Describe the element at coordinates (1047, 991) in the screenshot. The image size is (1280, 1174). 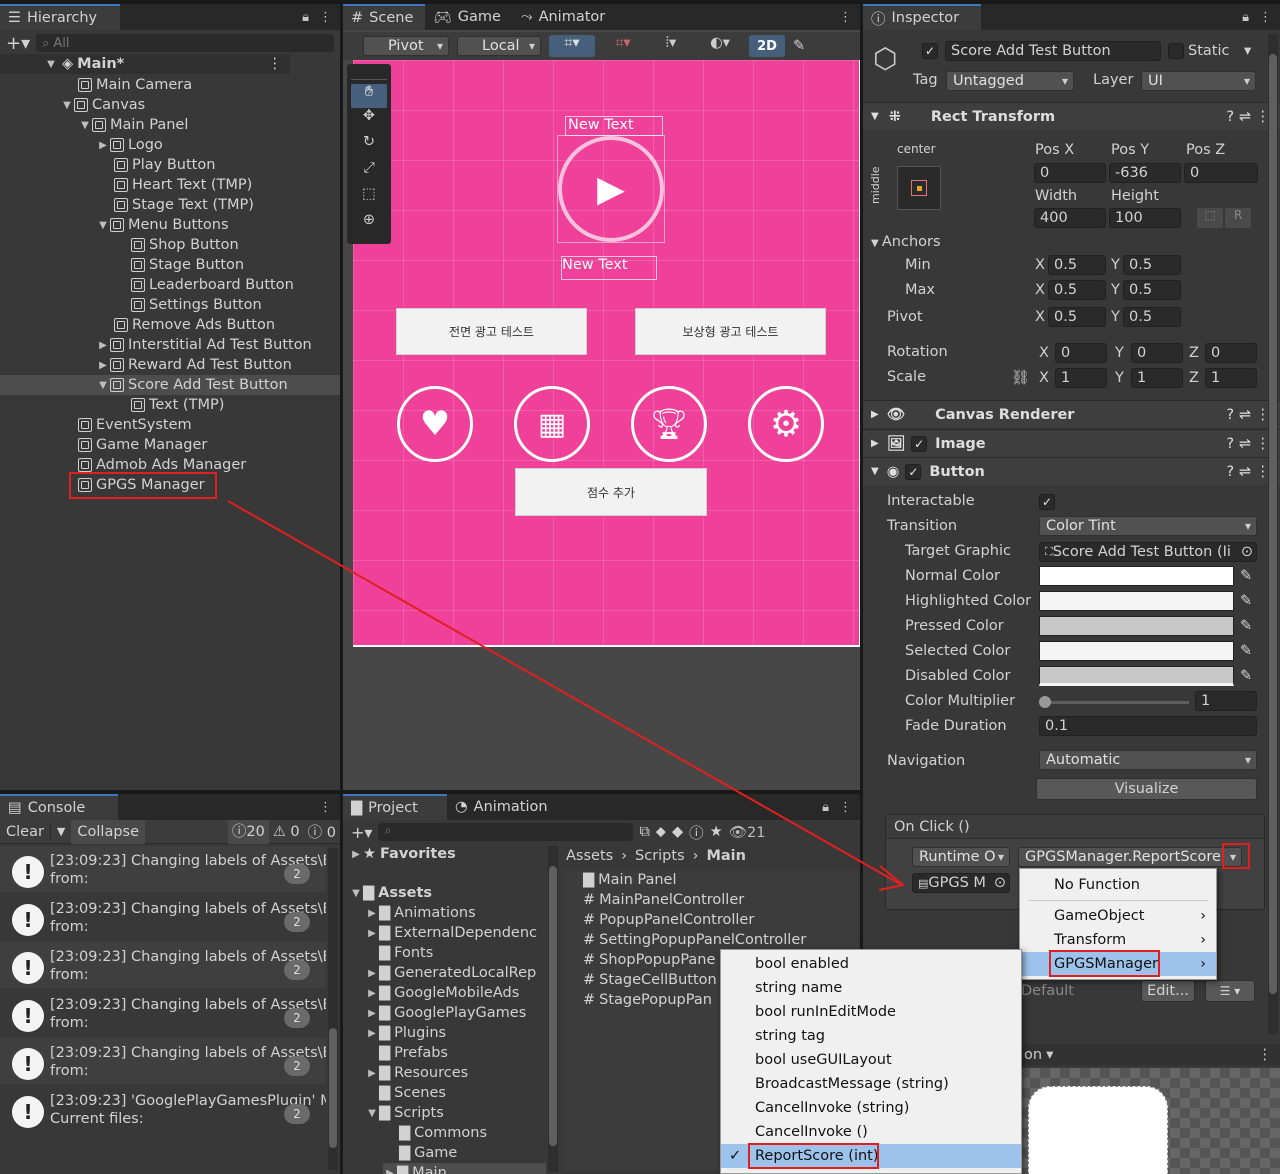
I see `default-dropdown: Default` at that location.